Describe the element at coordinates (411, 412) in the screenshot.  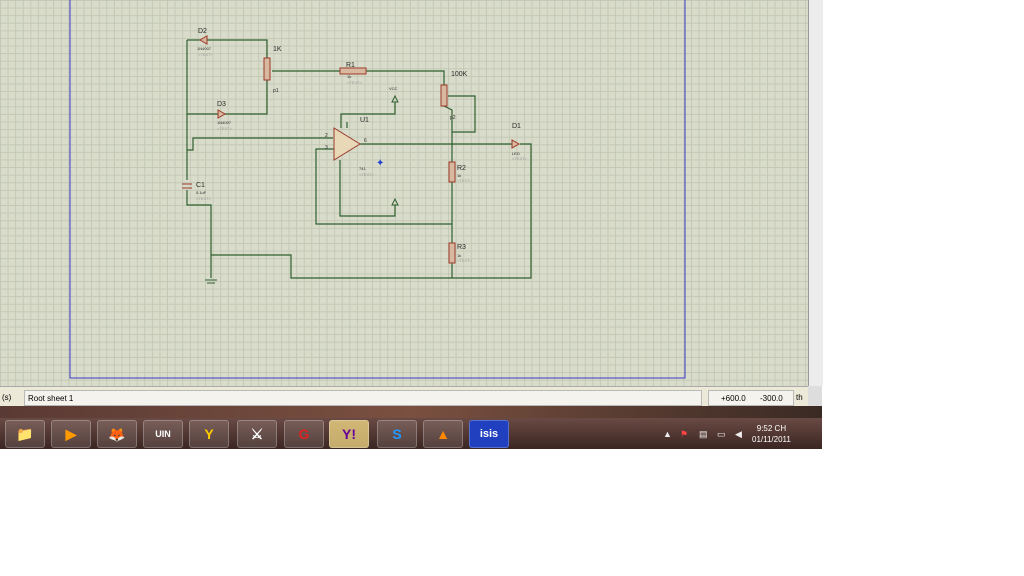
I see `desktop-background` at that location.